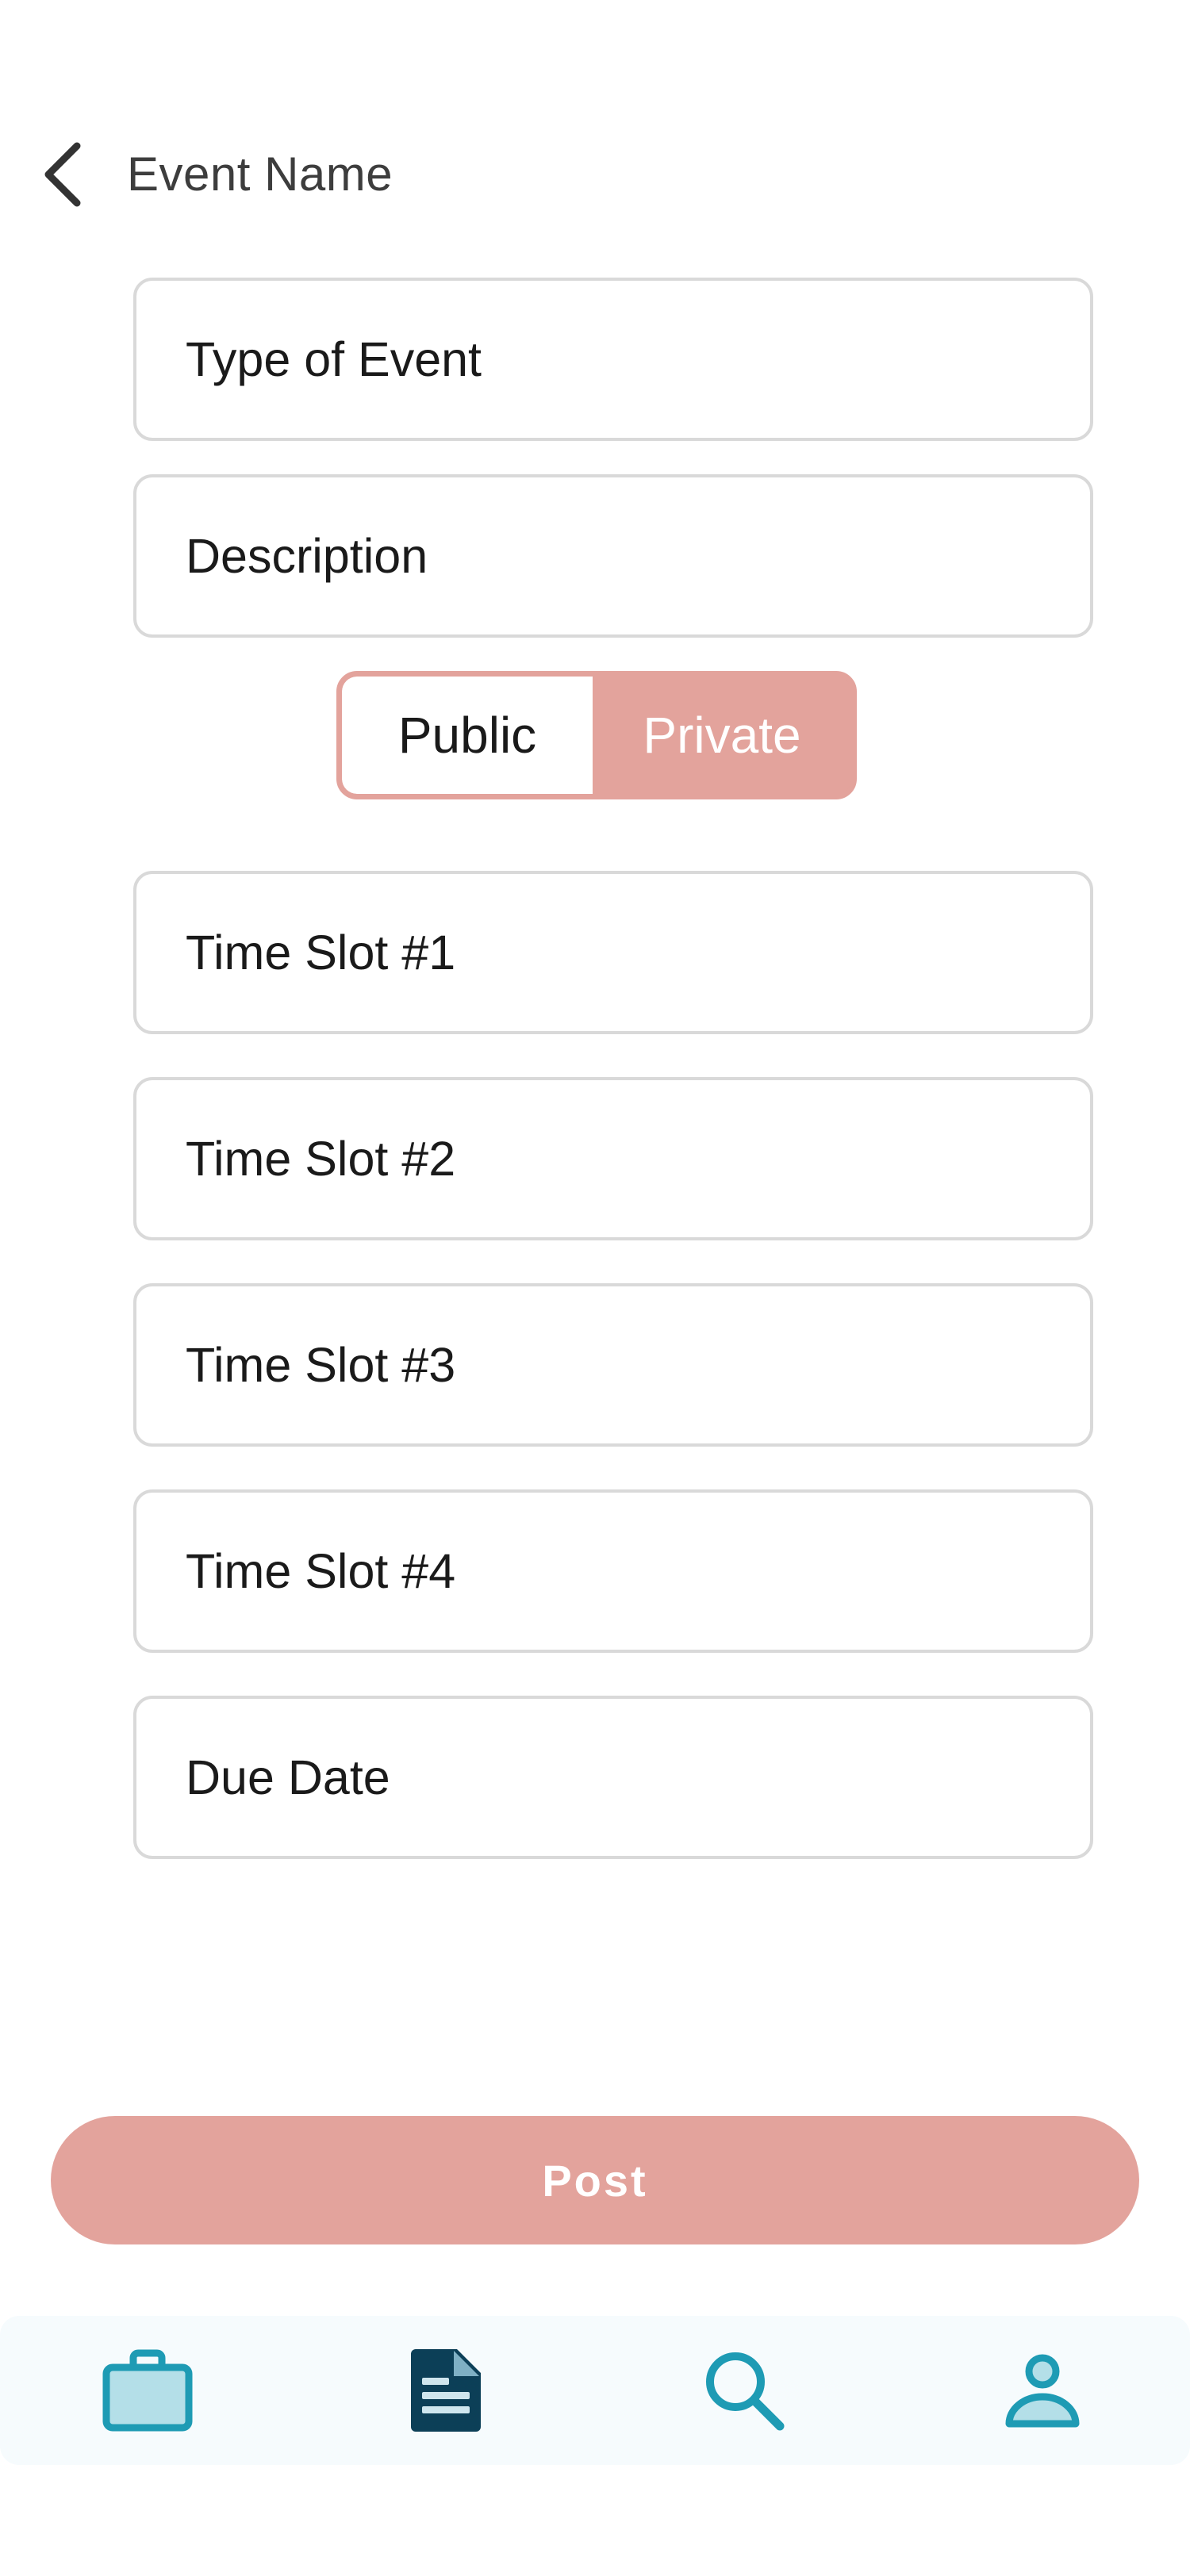 The image size is (1190, 2576). I want to click on page-title: Event Name, so click(260, 174).